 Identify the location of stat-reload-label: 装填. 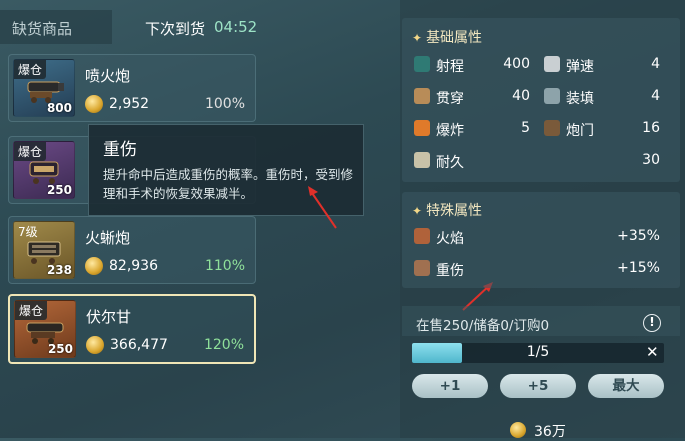
(580, 99).